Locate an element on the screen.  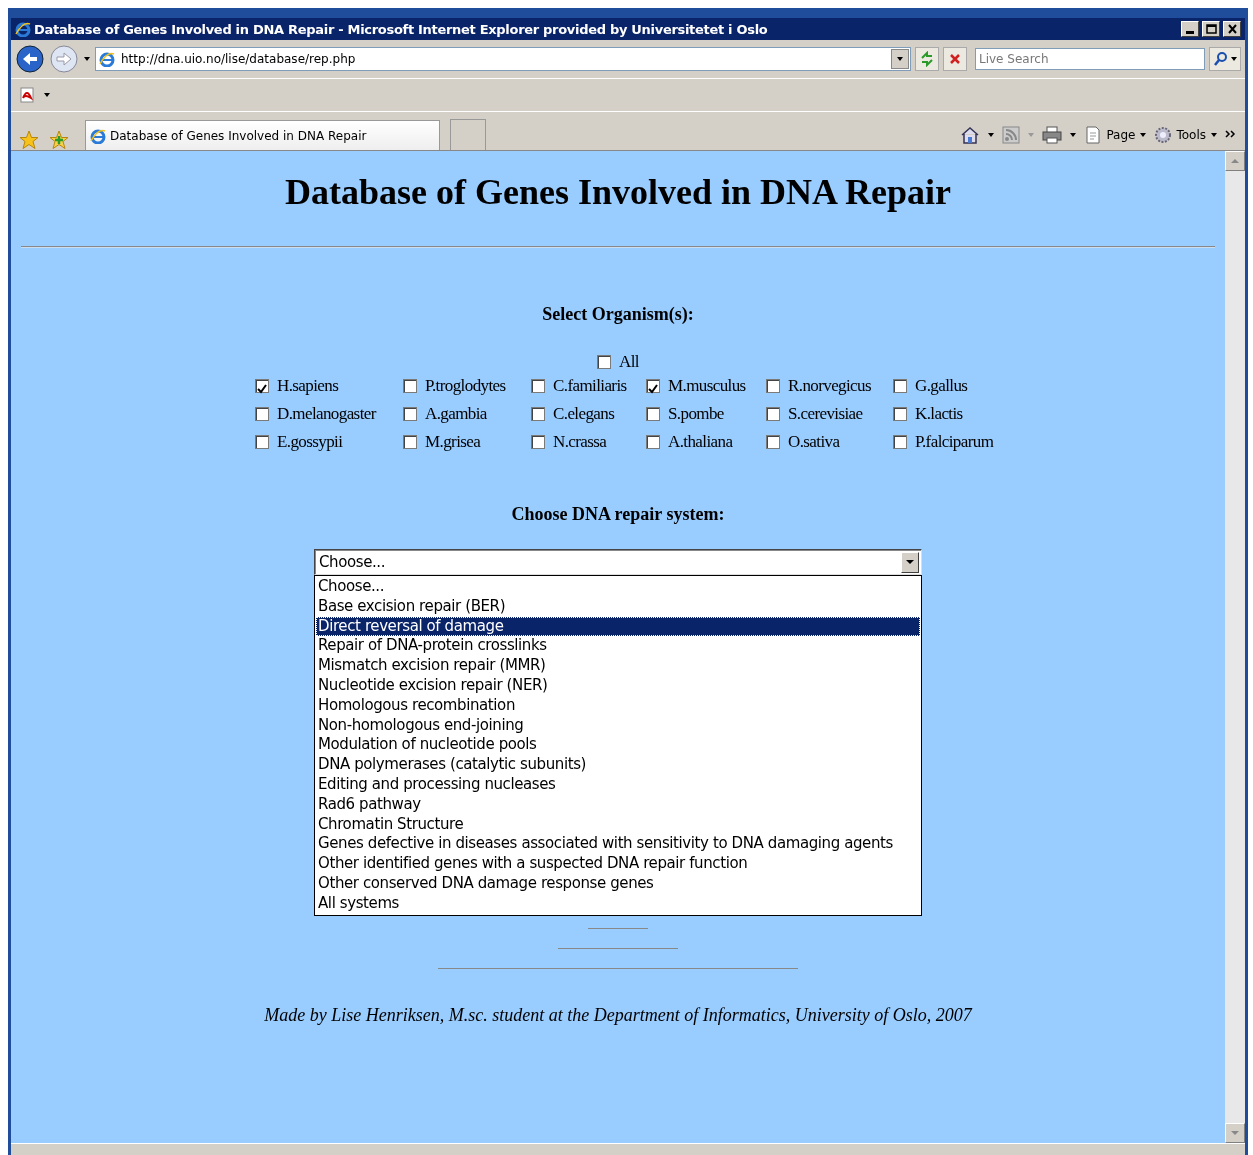
star-icon is located at coordinates (29, 140).